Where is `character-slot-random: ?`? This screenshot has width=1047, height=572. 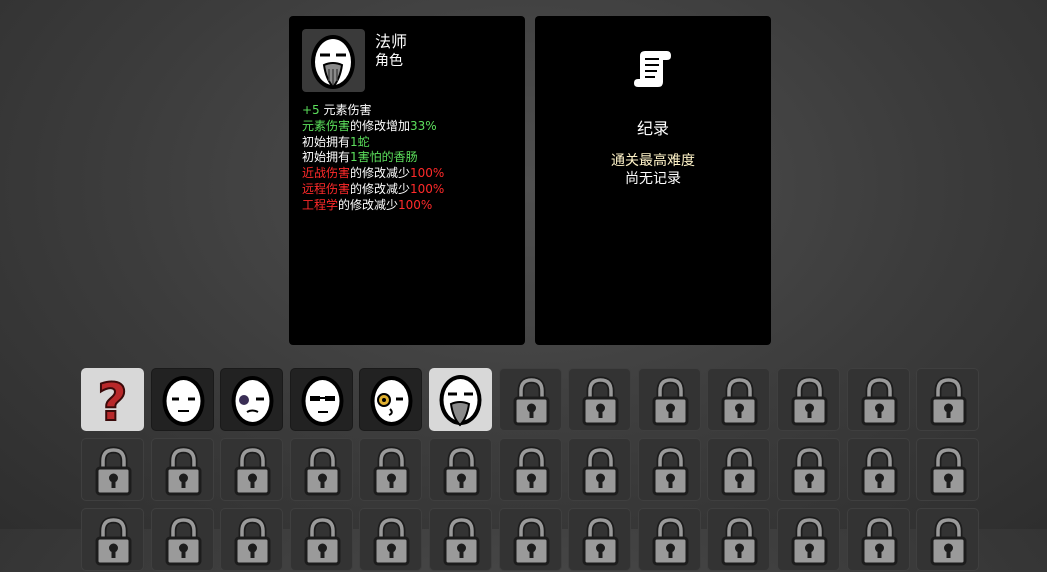
character-slot-random: ? is located at coordinates (112, 399).